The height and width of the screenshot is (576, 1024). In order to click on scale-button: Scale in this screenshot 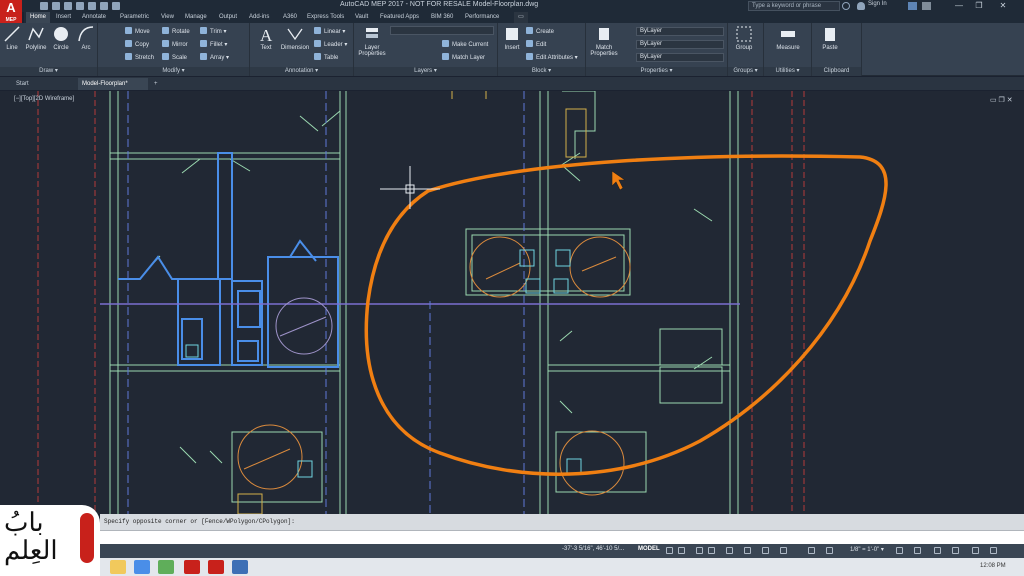, I will do `click(174, 58)`.